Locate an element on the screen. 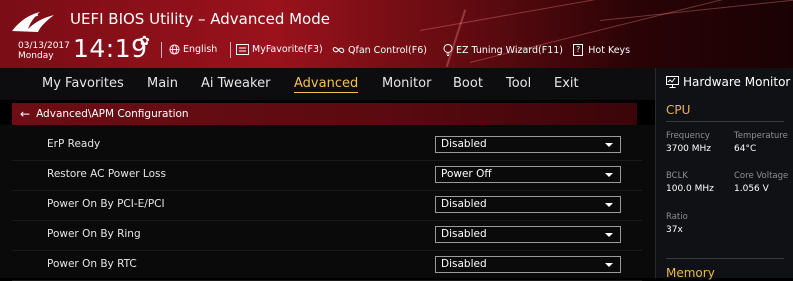 Image resolution: width=793 pixels, height=281 pixels. ez-tuning-wizard-label: EZ Tuning Wizard(F11) is located at coordinates (510, 50).